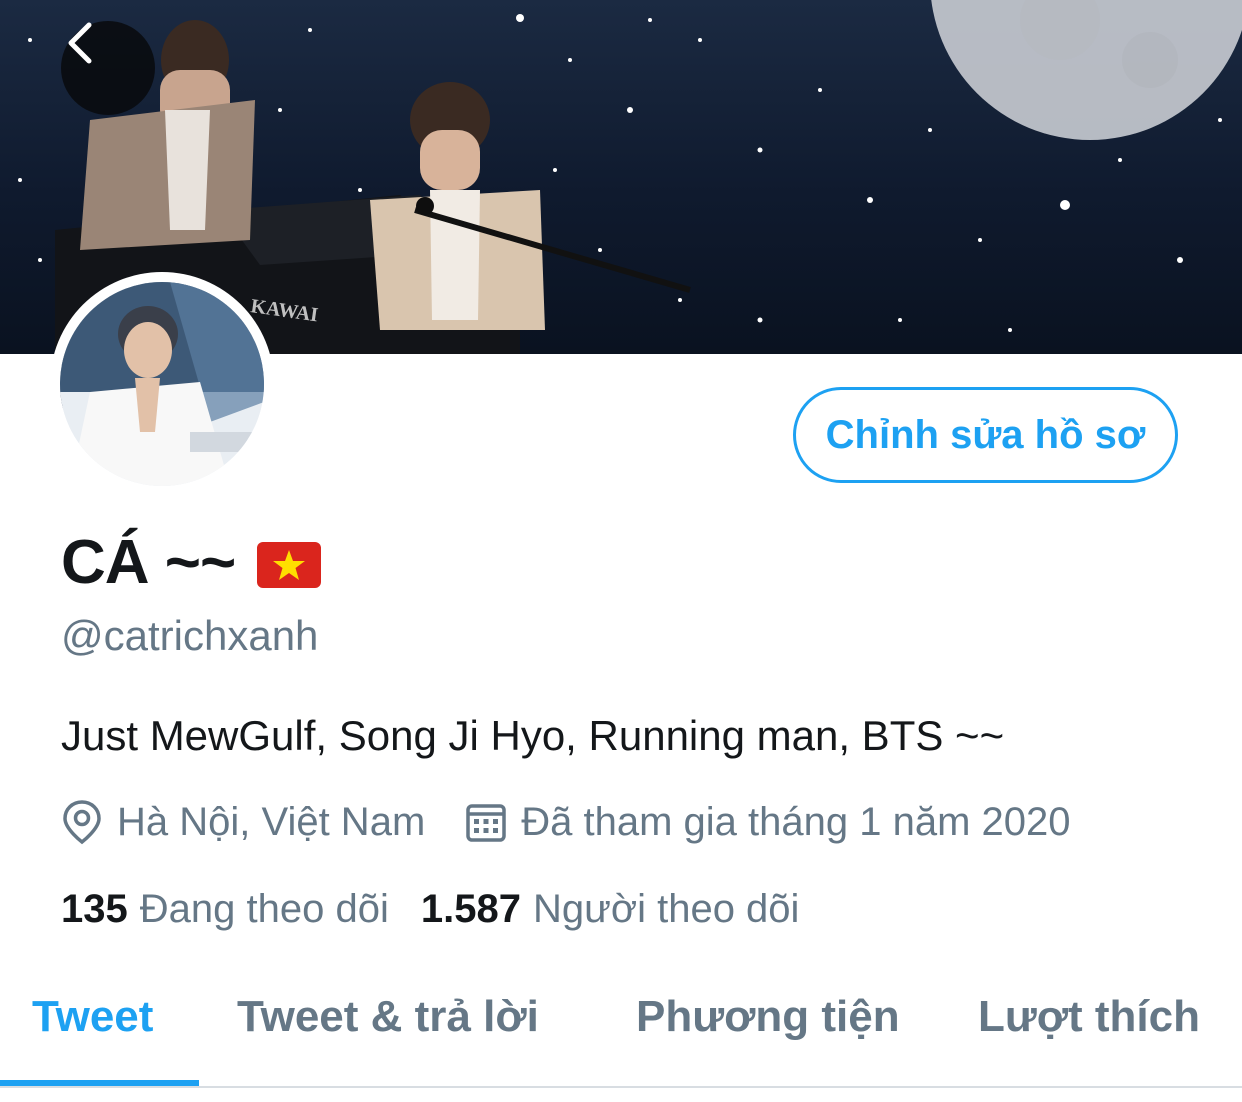  Describe the element at coordinates (796, 821) in the screenshot. I see `joined-text: Đã tham gia tháng 1 năm 2020` at that location.